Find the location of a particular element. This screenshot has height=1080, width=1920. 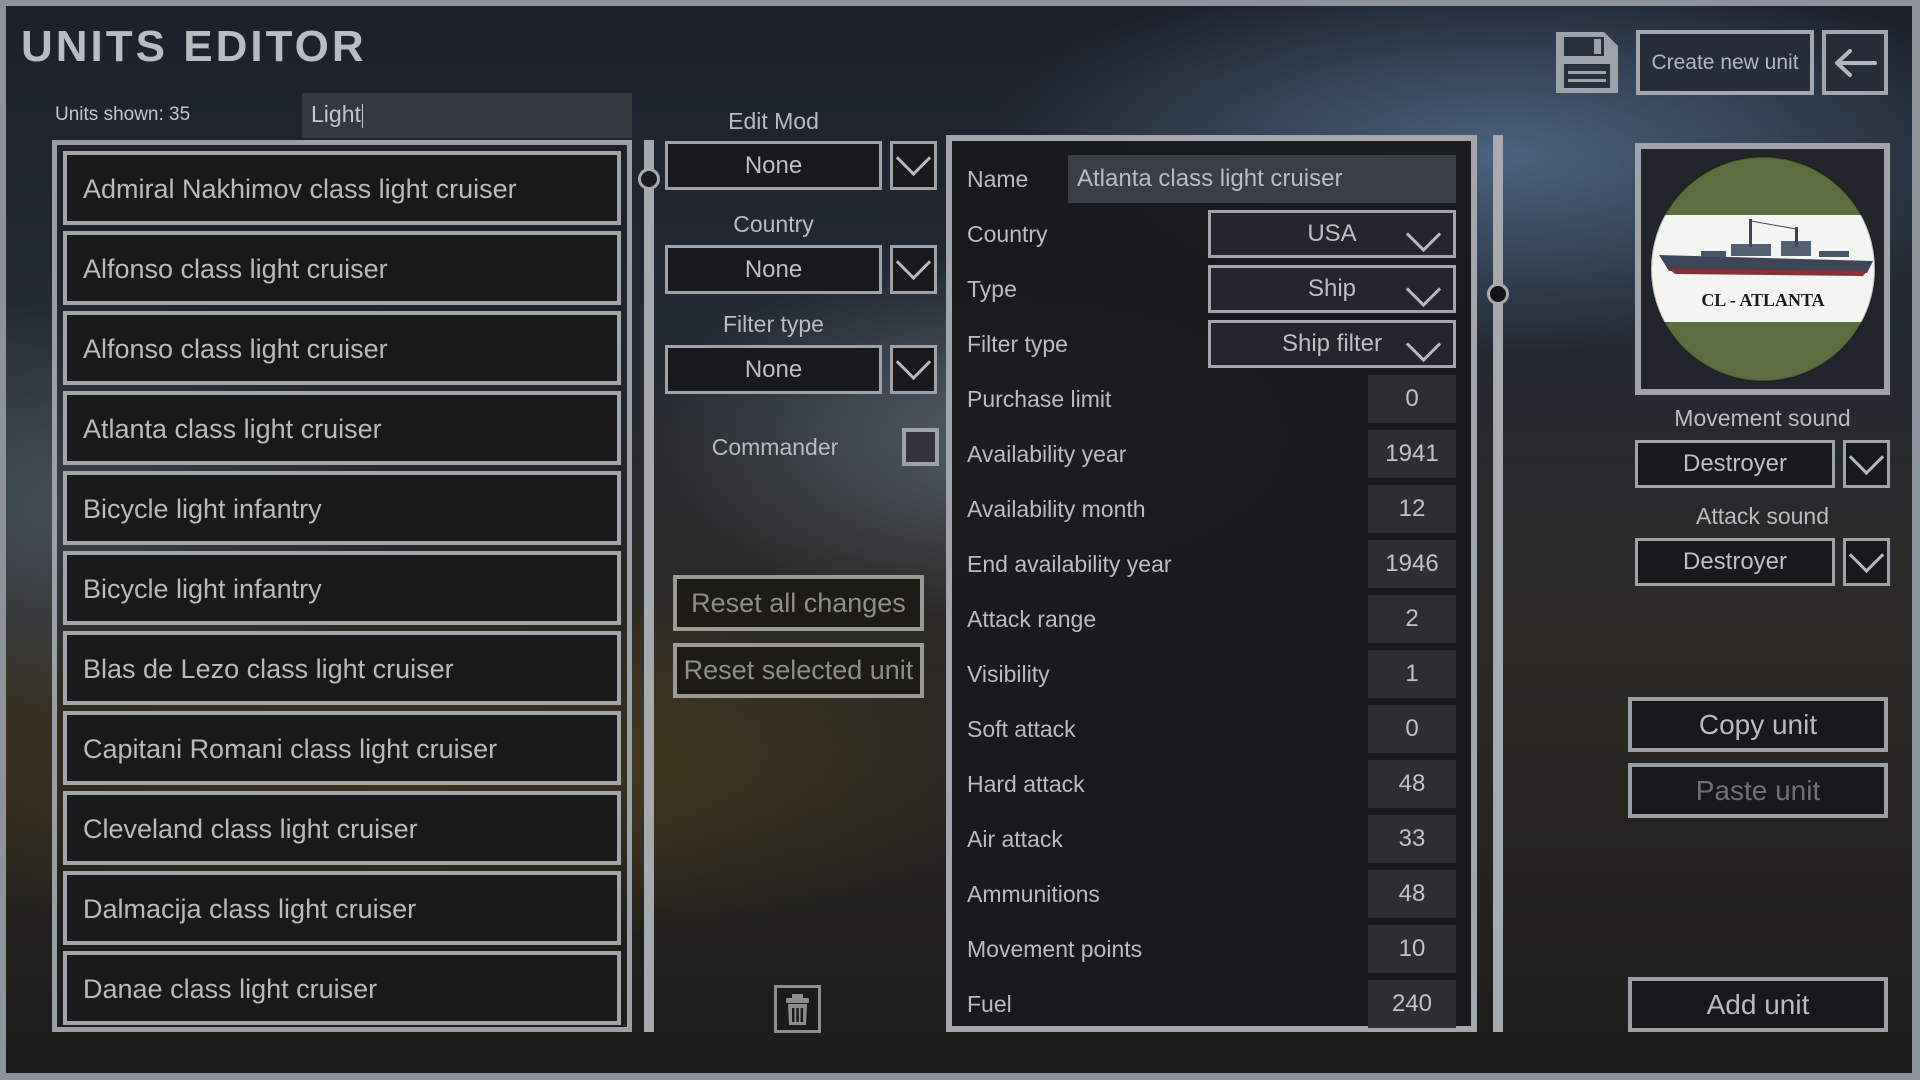

edit-mod-dropdown: None is located at coordinates (773, 165).